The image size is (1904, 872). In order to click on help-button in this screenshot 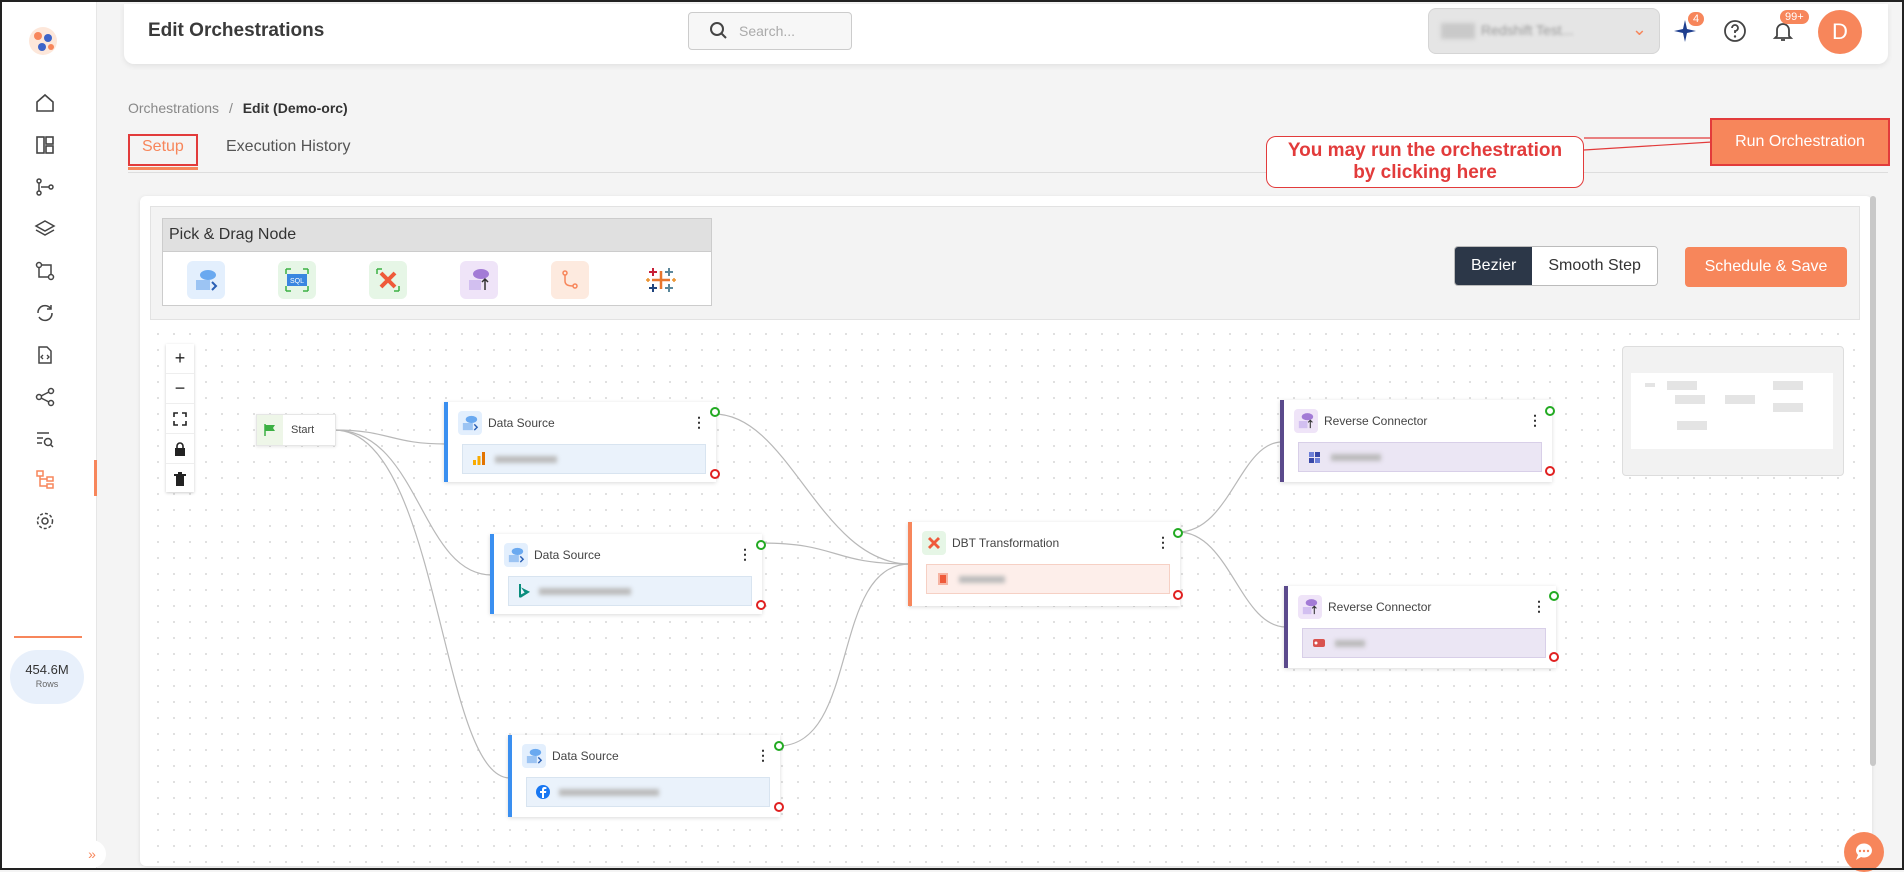, I will do `click(1735, 31)`.